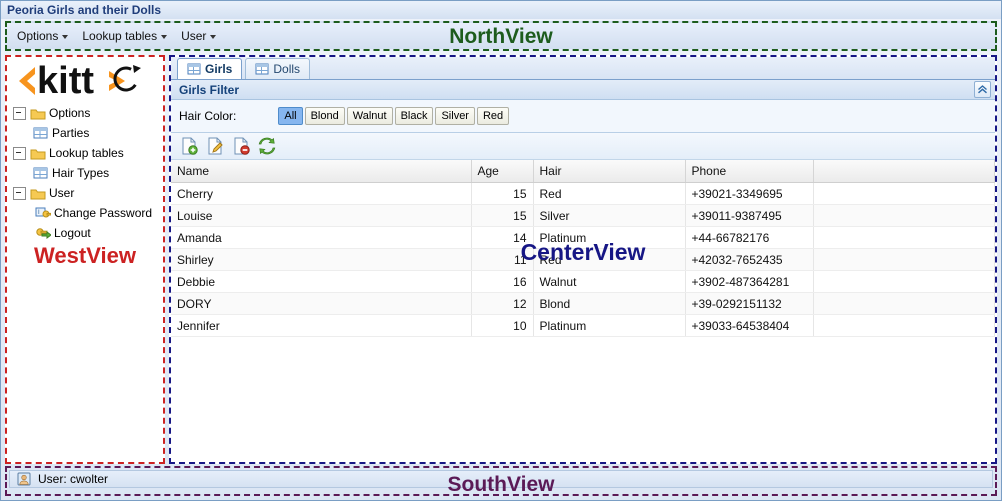  Describe the element at coordinates (583, 146) in the screenshot. I see `grid-toolbar` at that location.